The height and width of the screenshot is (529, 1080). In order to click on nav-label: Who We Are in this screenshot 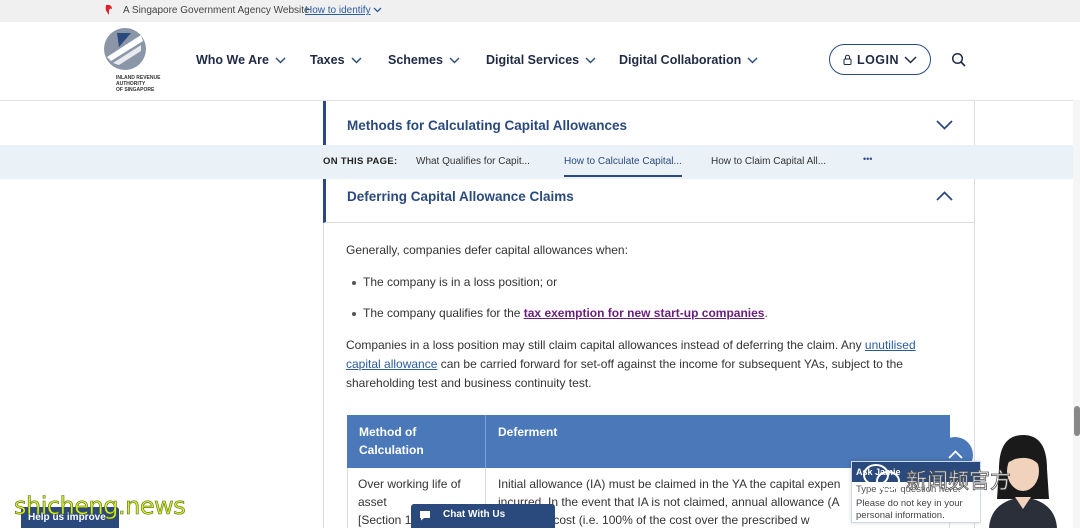, I will do `click(232, 60)`.